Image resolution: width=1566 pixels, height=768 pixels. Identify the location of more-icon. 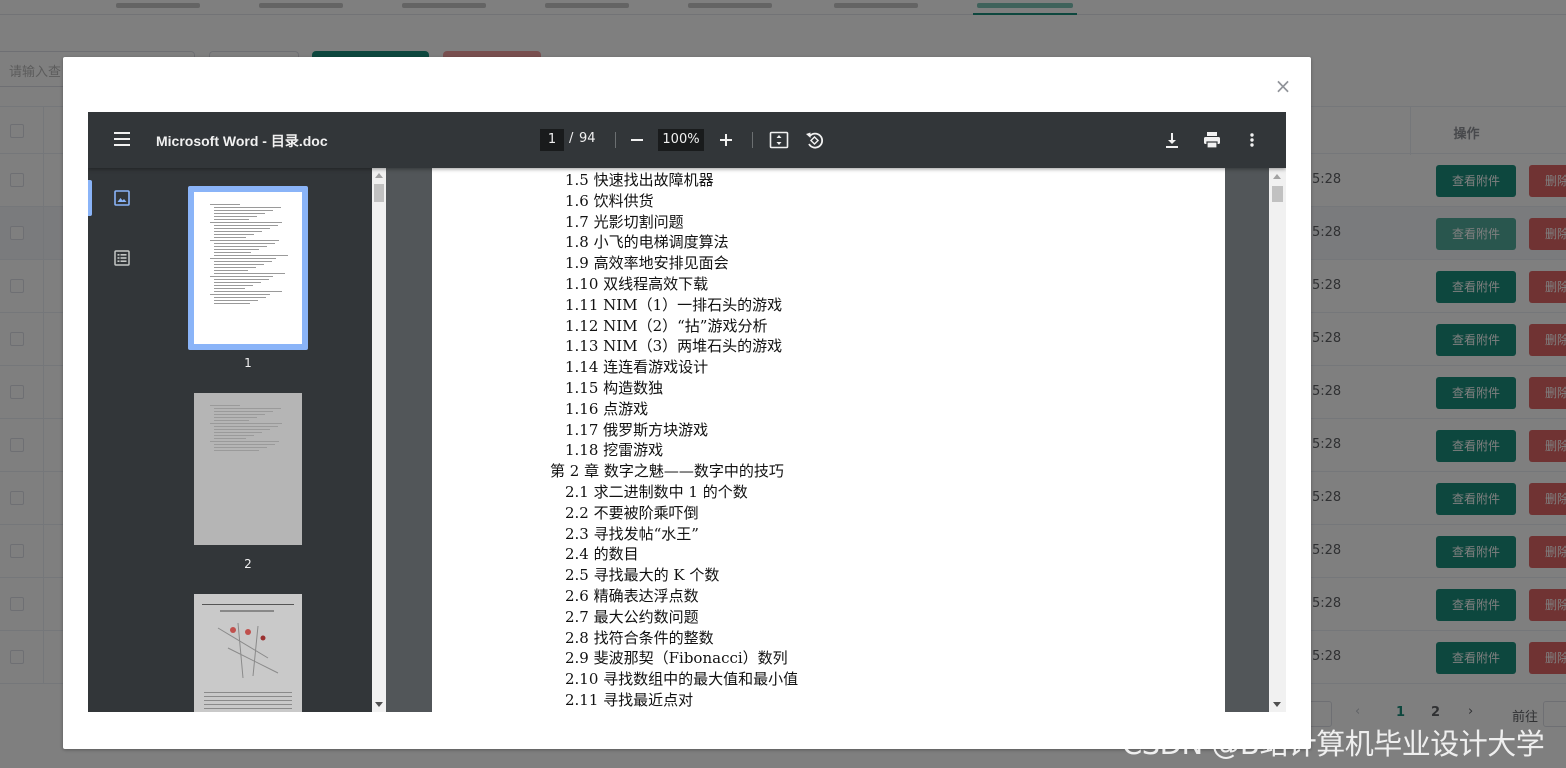
(1252, 140).